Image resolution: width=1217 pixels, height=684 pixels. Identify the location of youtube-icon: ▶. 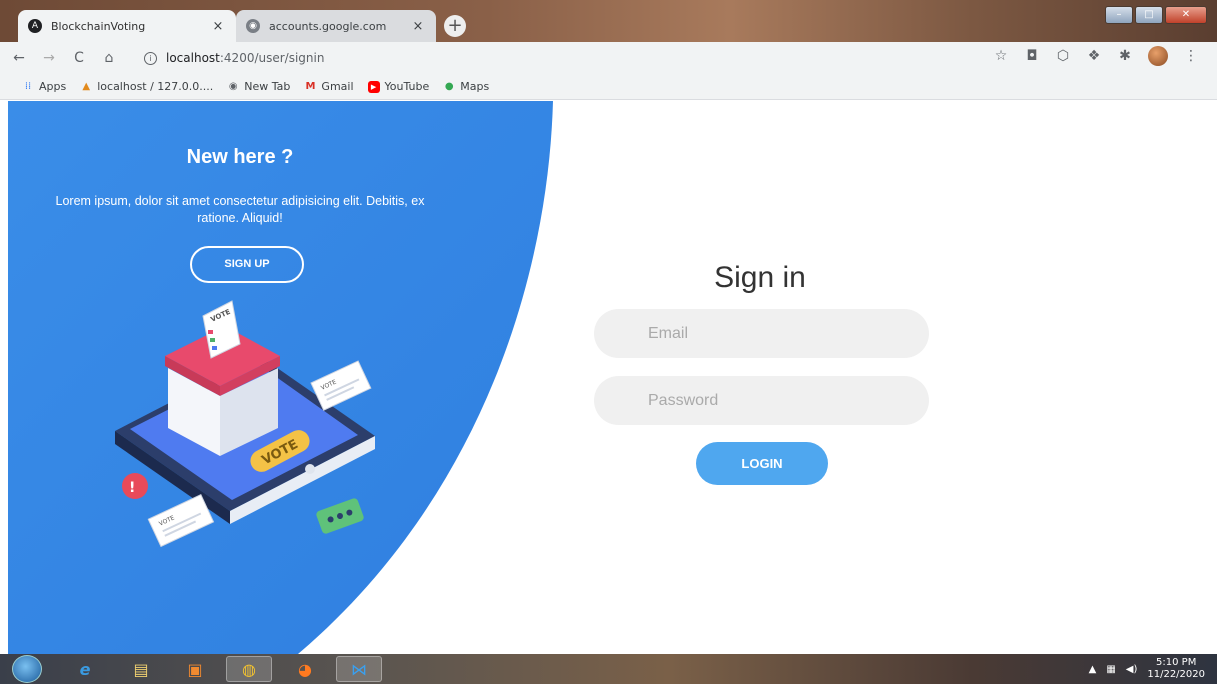
(373, 86).